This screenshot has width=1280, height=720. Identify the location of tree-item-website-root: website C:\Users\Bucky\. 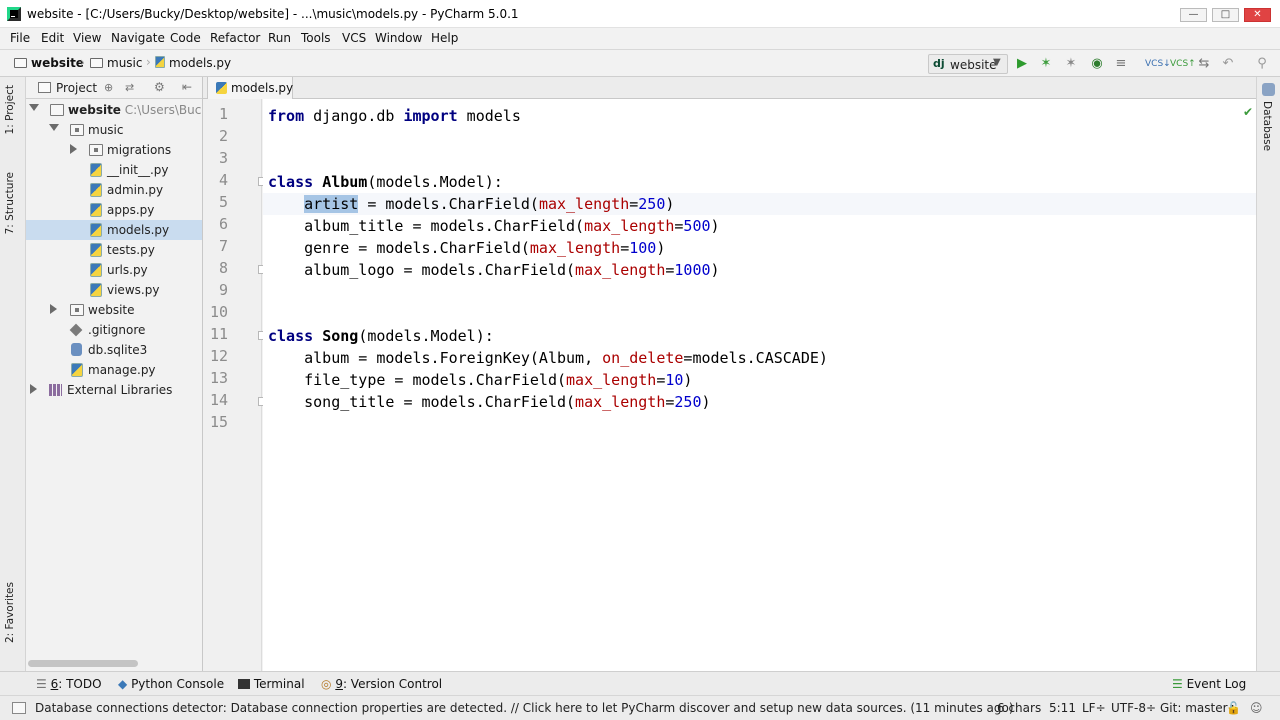
(114, 110).